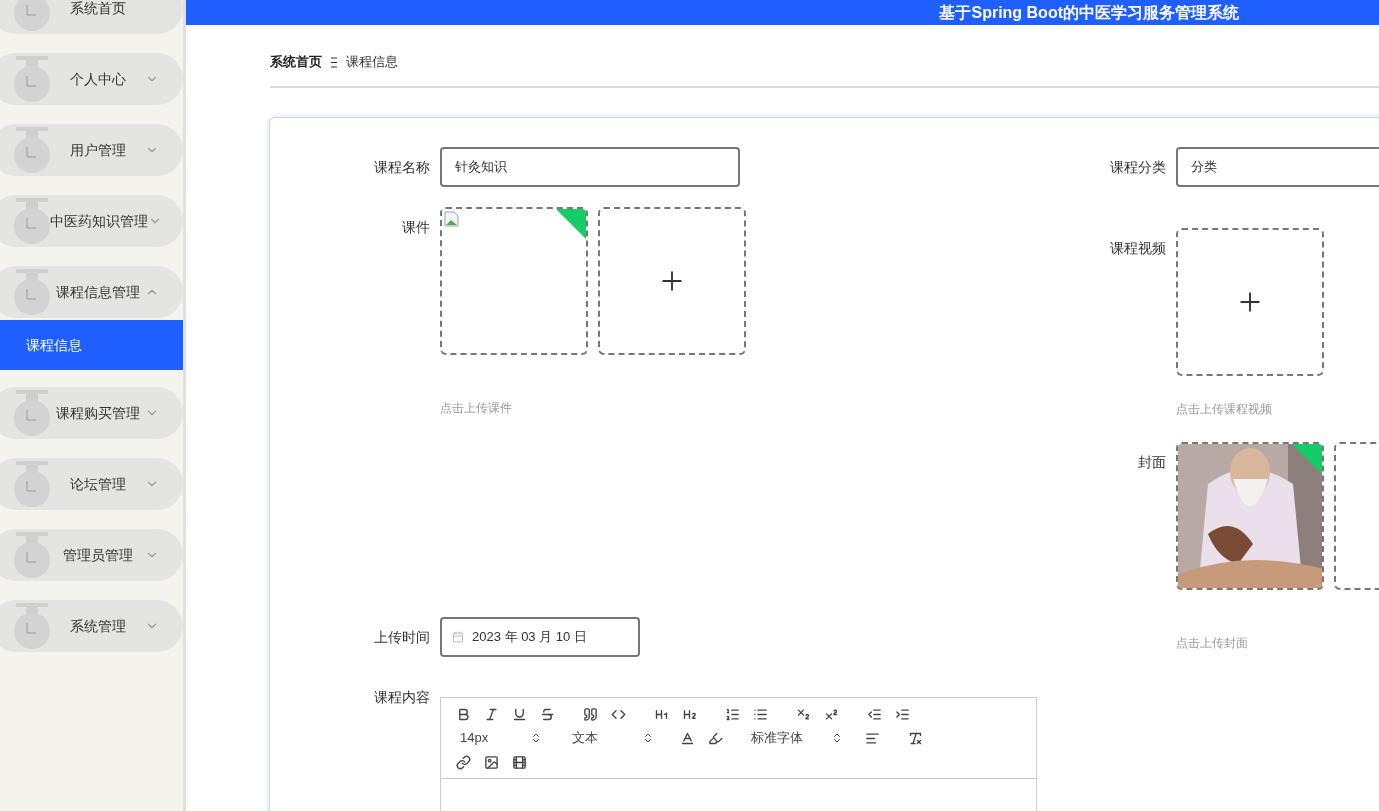  What do you see at coordinates (463, 762) in the screenshot?
I see `link-icon` at bounding box center [463, 762].